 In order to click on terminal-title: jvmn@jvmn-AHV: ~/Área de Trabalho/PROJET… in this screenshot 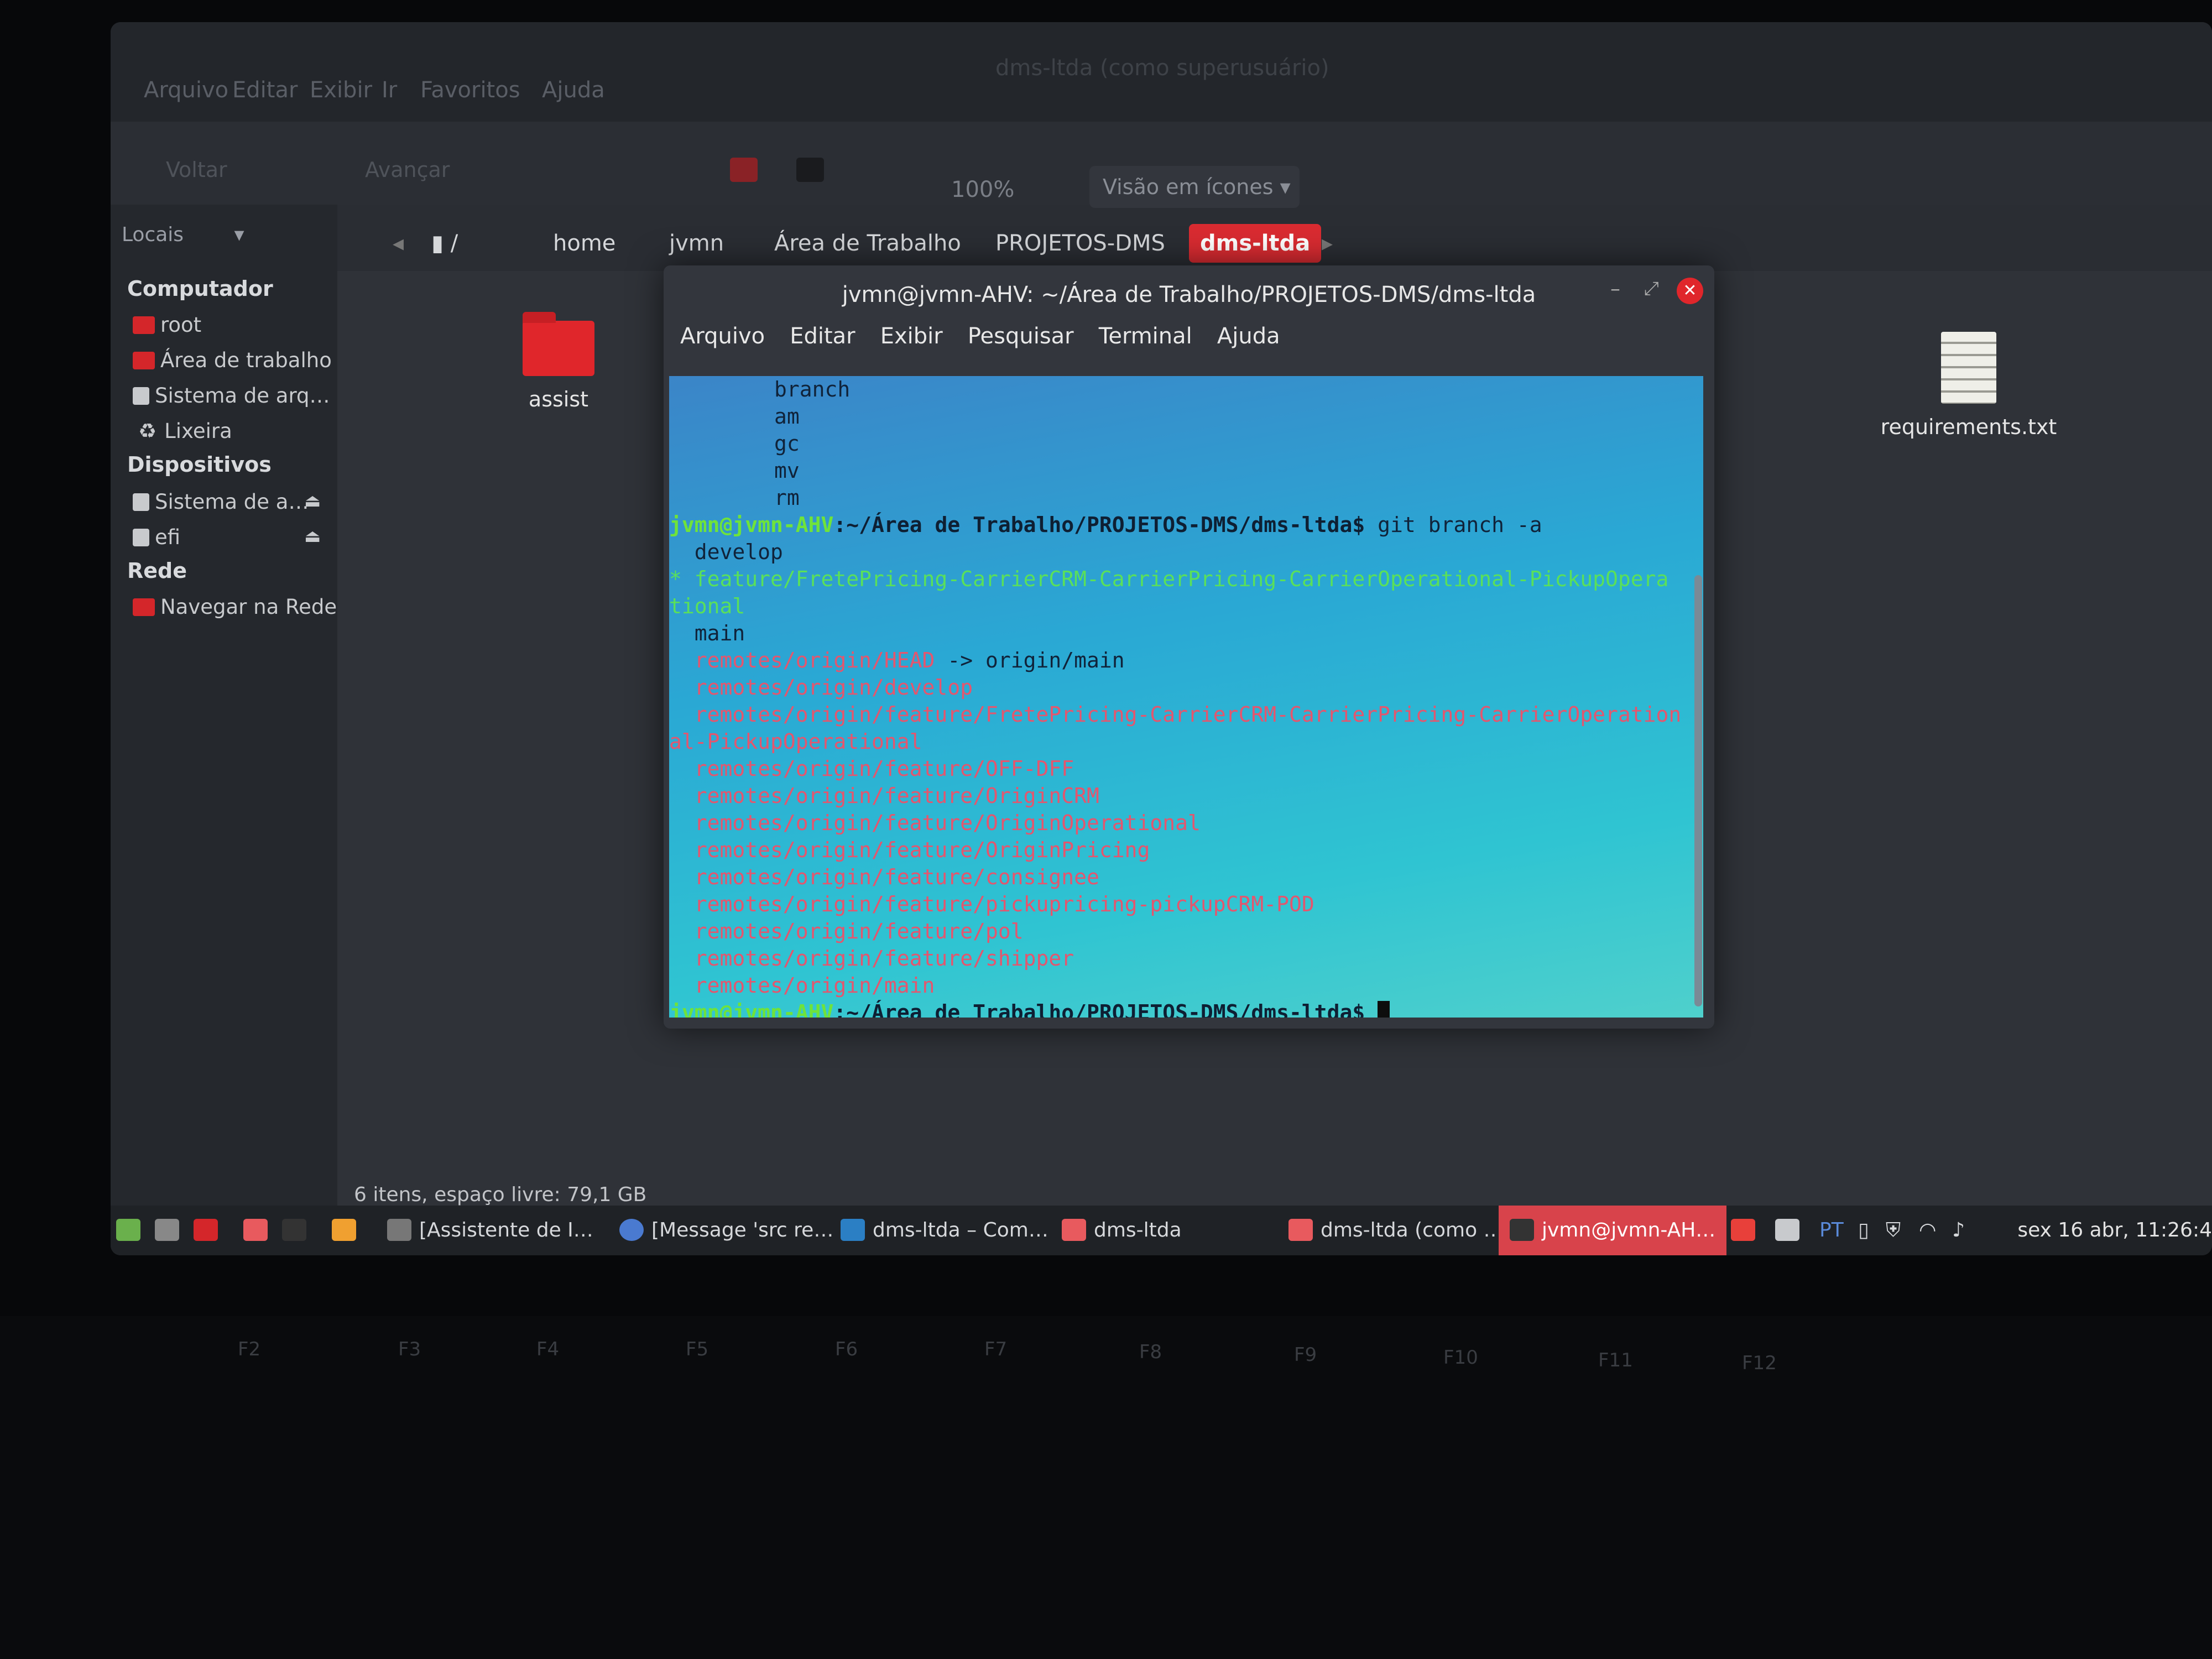, I will do `click(1189, 295)`.